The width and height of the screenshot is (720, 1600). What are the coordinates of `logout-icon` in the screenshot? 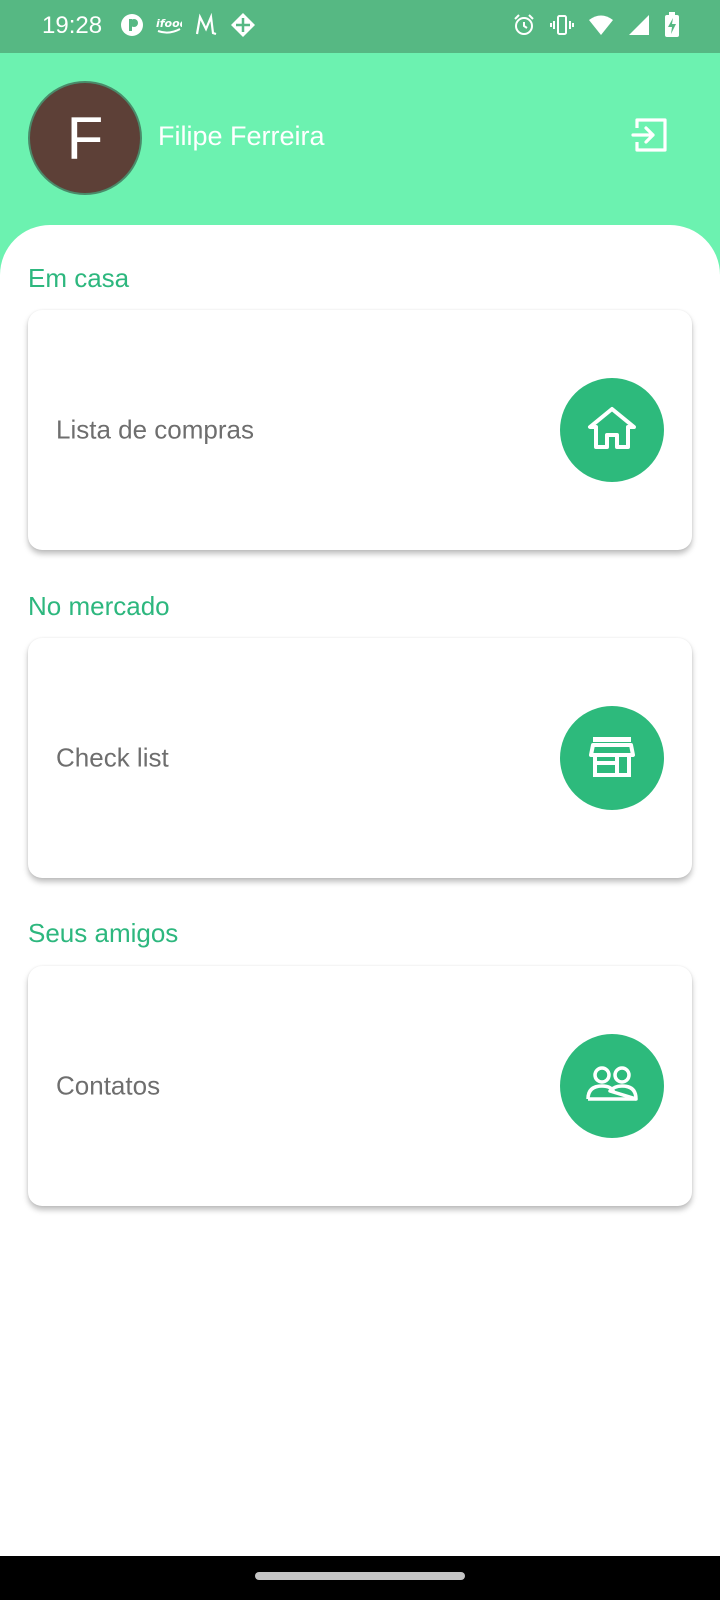 It's located at (650, 137).